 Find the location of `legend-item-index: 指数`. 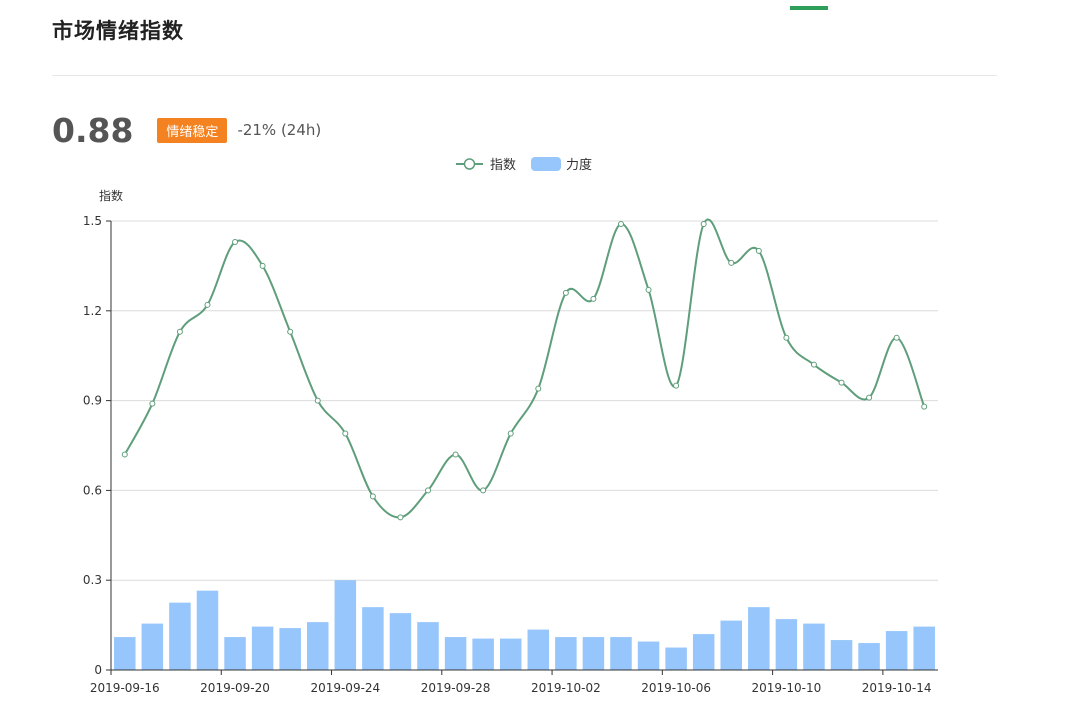

legend-item-index: 指数 is located at coordinates (486, 165).